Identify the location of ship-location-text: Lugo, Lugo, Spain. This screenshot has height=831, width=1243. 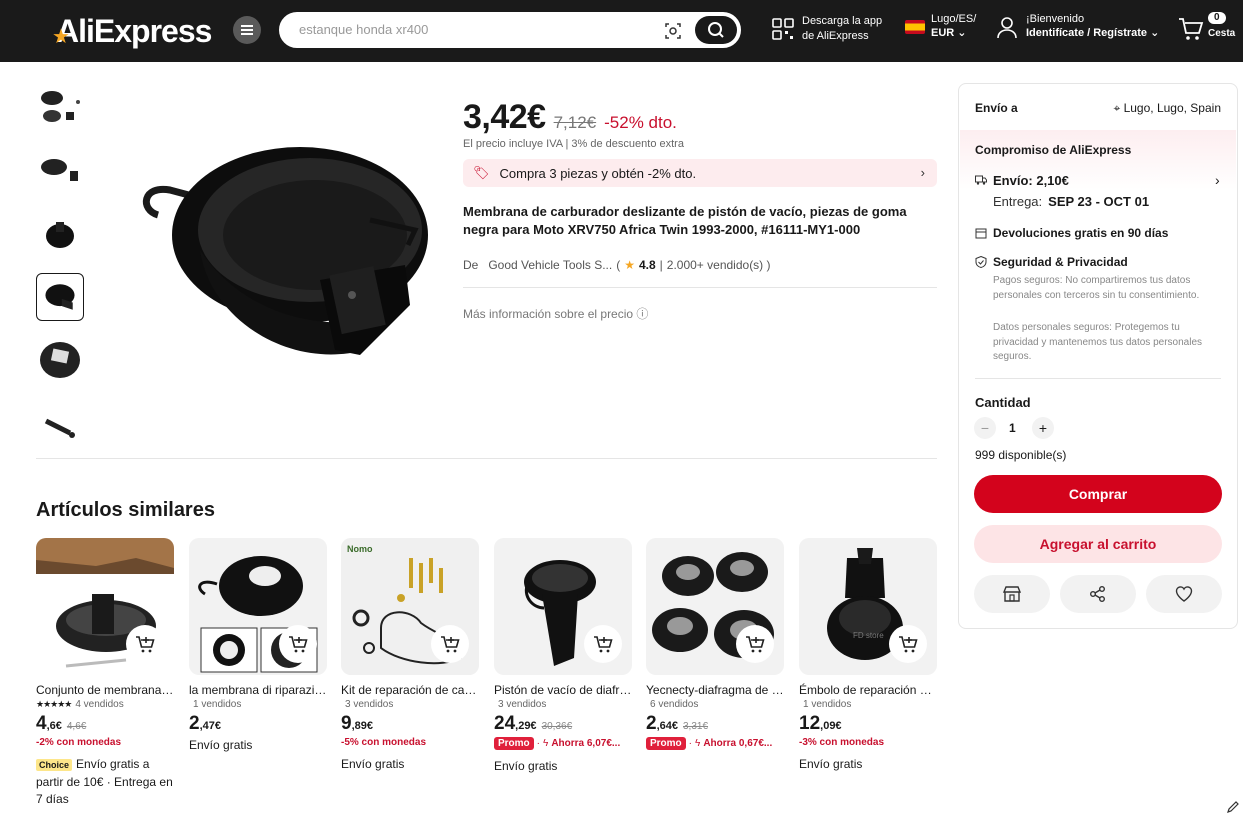
(1172, 108).